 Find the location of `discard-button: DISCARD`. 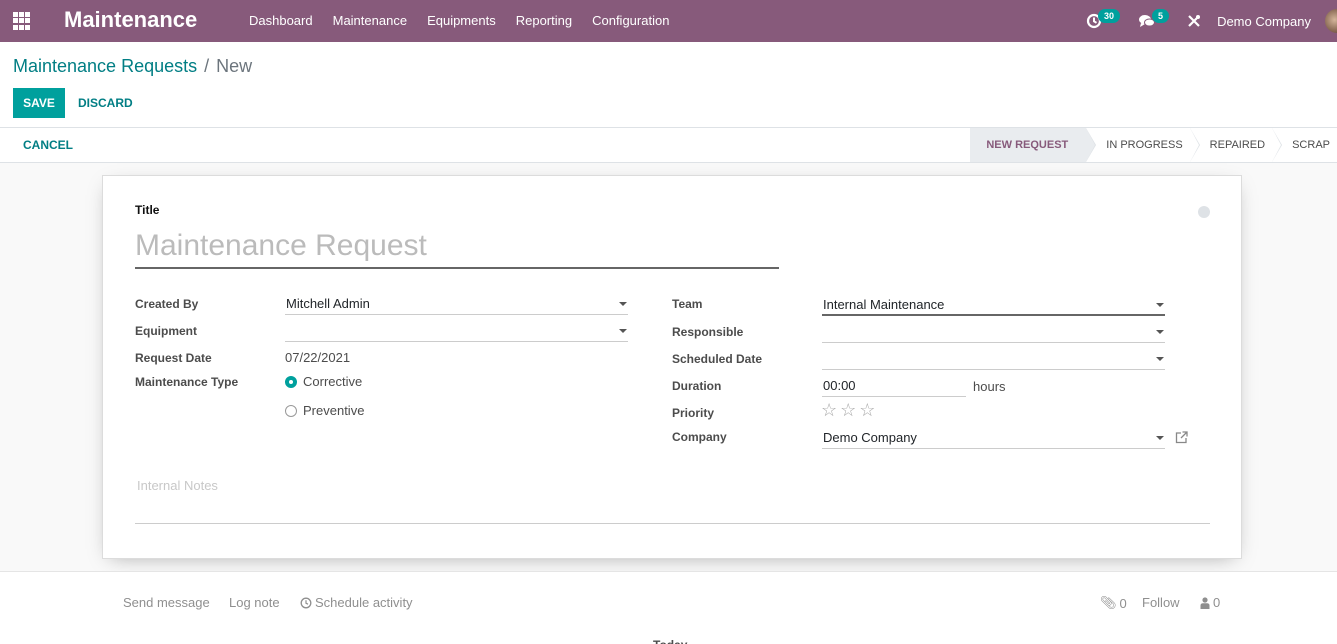

discard-button: DISCARD is located at coordinates (105, 103).